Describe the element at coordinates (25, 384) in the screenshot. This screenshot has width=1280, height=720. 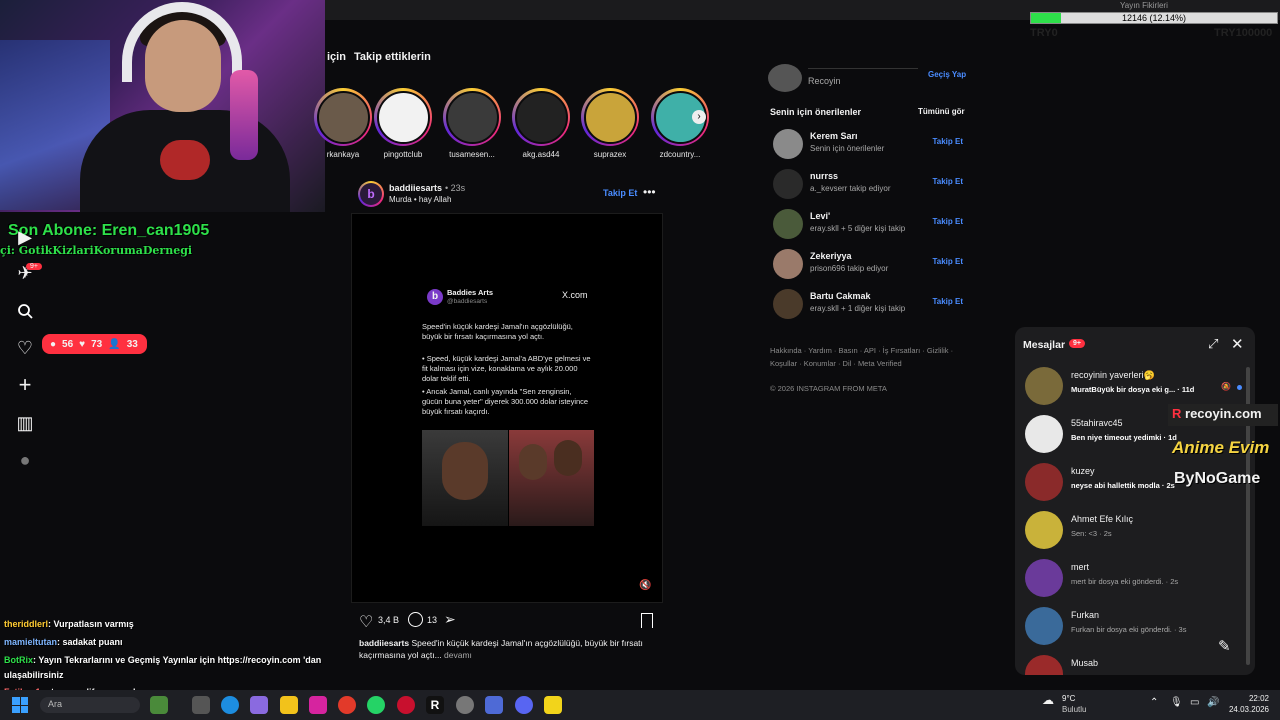
I see `create-icon: +` at that location.